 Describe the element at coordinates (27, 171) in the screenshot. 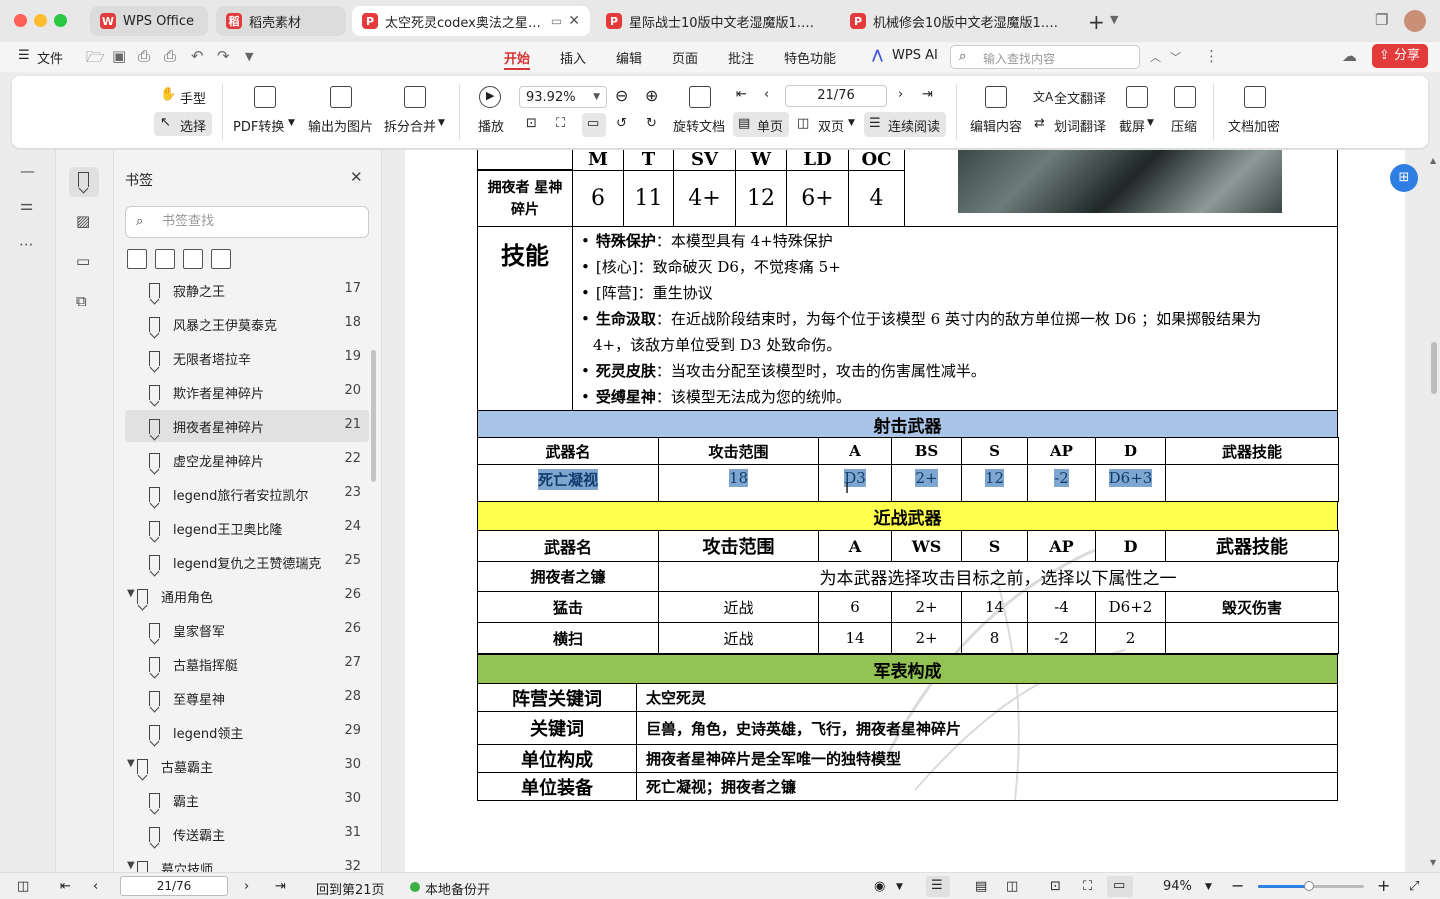

I see `collapse-icon: —` at that location.